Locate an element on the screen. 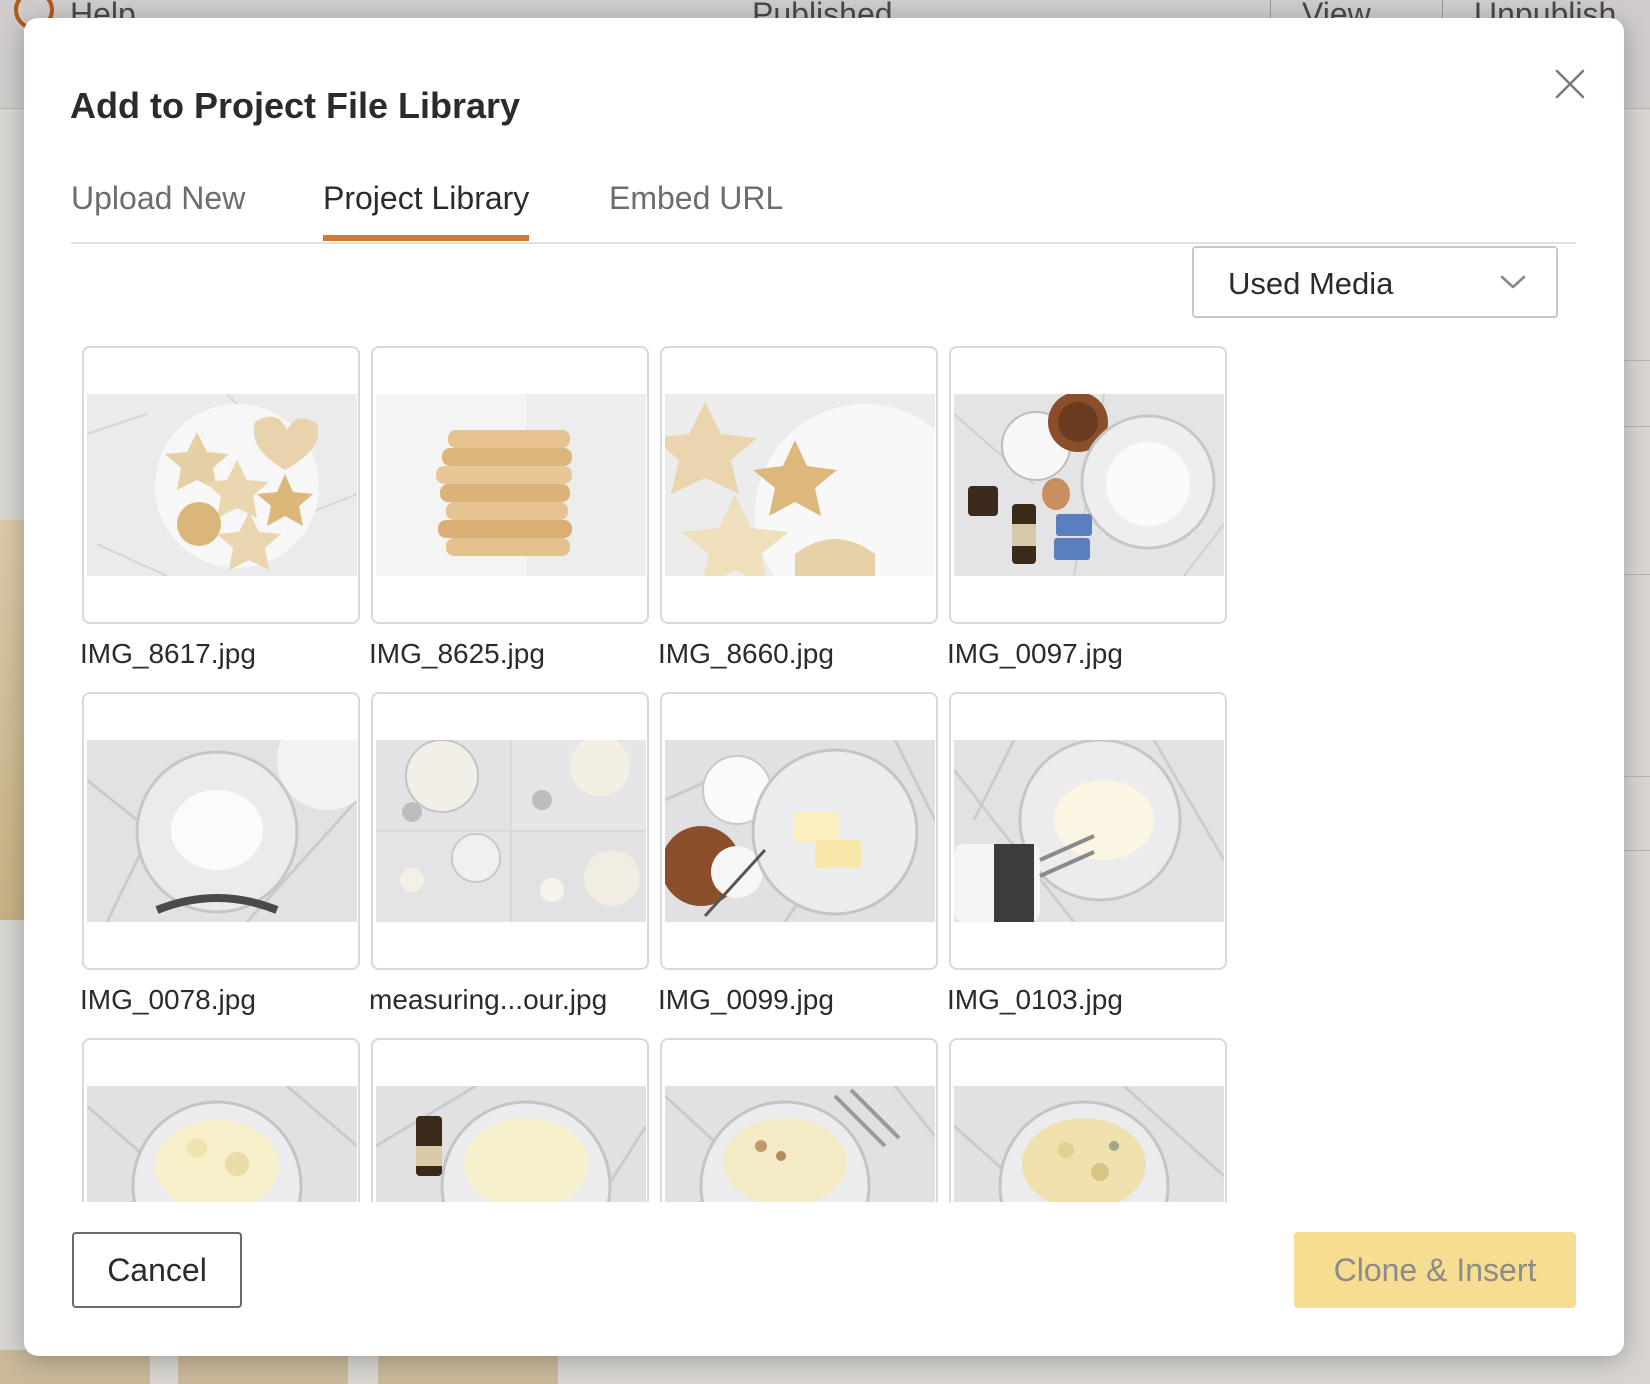 This screenshot has height=1384, width=1650. clone-insert-button: Clone & Insert is located at coordinates (1435, 1270).